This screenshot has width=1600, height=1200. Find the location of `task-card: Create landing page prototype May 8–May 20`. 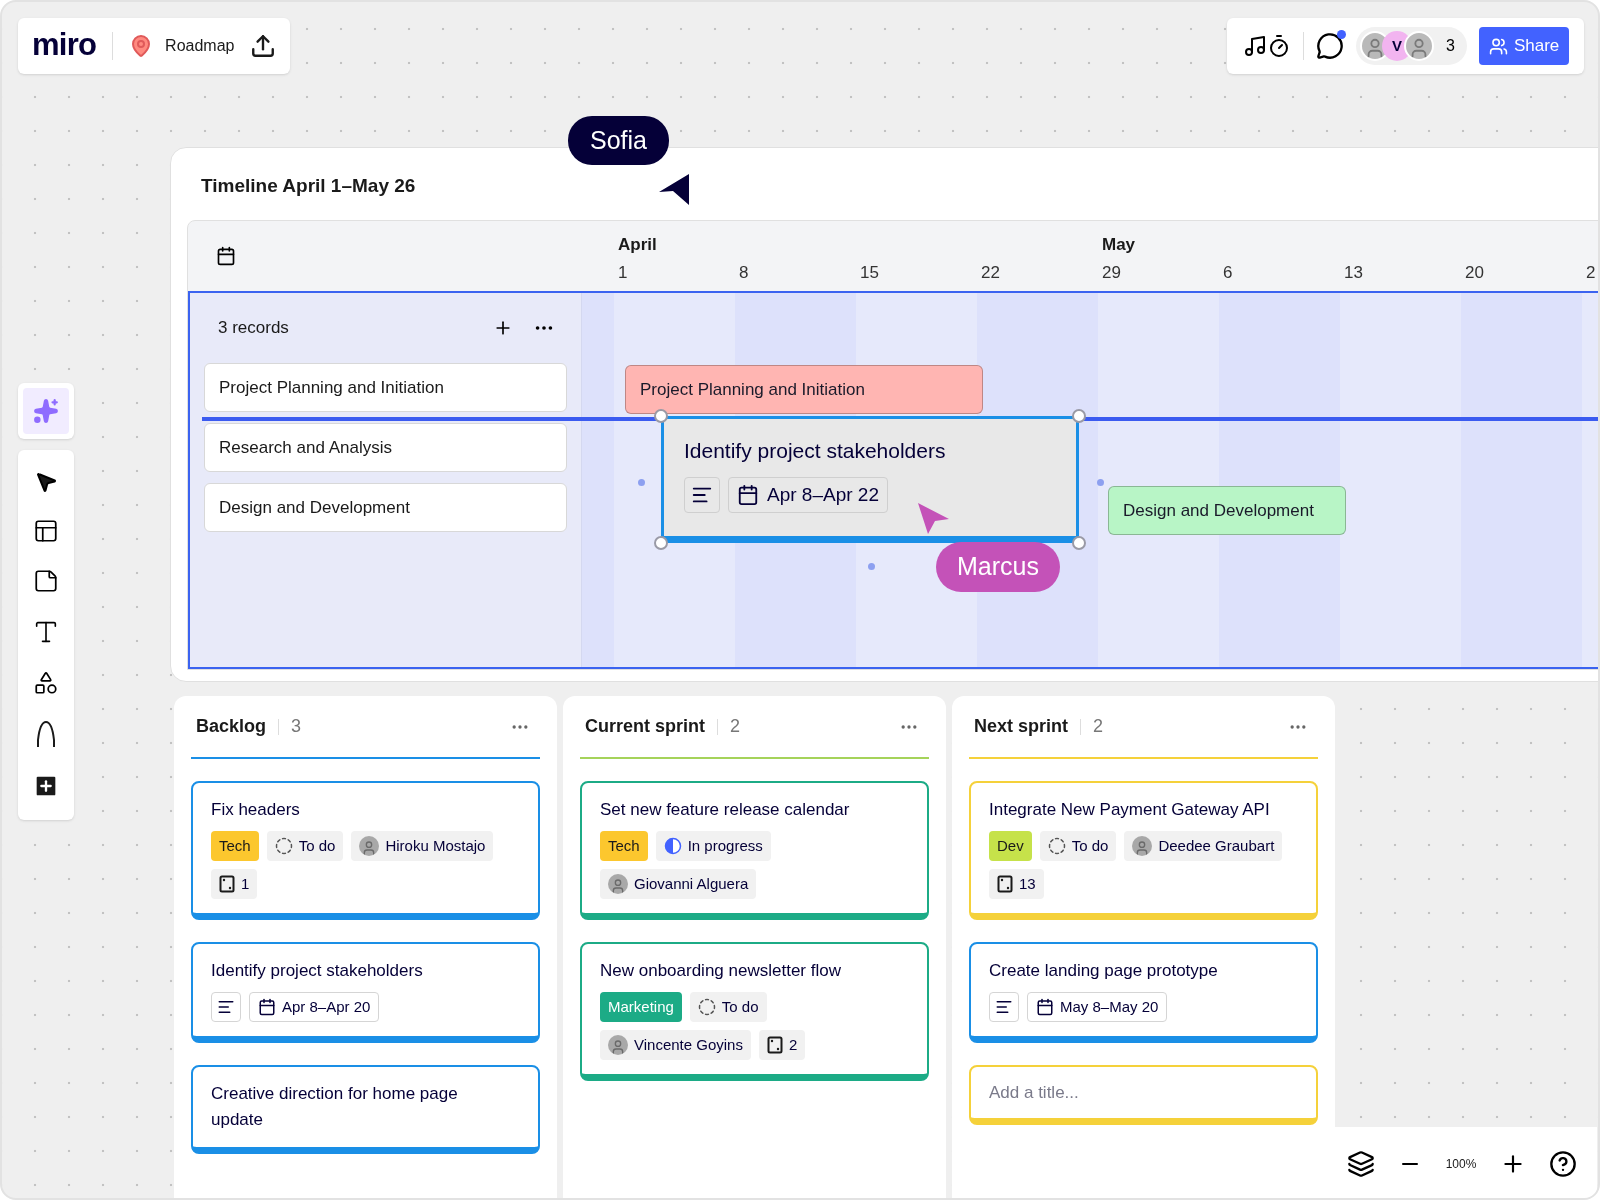

task-card: Create landing page prototype May 8–May 20 is located at coordinates (1143, 992).